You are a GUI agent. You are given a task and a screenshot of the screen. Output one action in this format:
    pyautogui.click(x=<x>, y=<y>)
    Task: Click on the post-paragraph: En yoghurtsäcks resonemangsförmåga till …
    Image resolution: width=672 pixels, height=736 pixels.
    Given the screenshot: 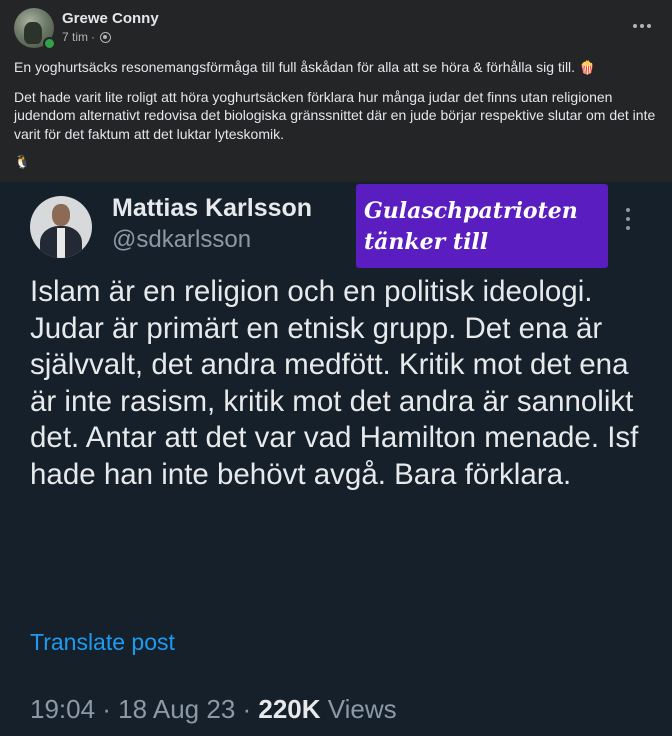 What is the action you would take?
    pyautogui.click(x=337, y=68)
    